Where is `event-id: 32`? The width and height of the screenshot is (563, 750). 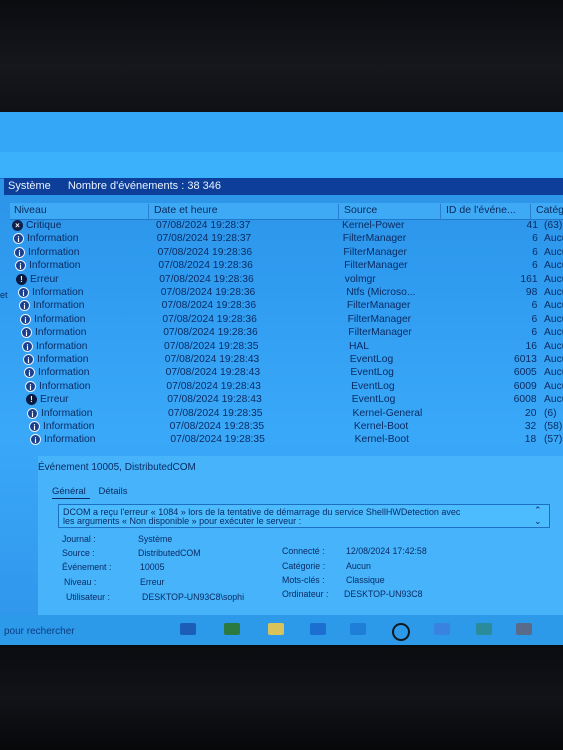
event-id: 32 is located at coordinates (530, 426).